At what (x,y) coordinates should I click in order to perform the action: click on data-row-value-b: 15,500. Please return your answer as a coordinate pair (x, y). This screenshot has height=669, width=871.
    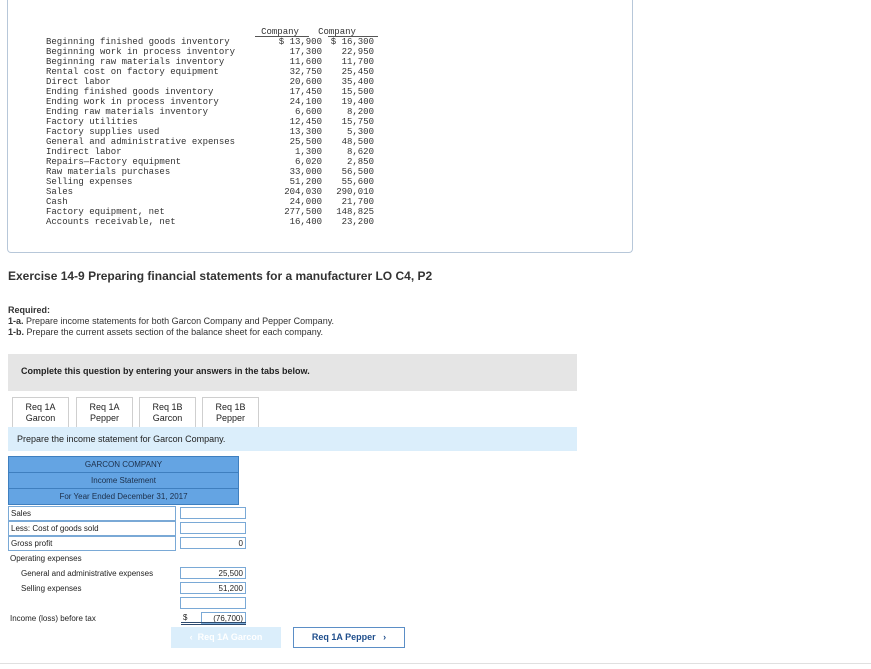
    Looking at the image, I should click on (357, 92).